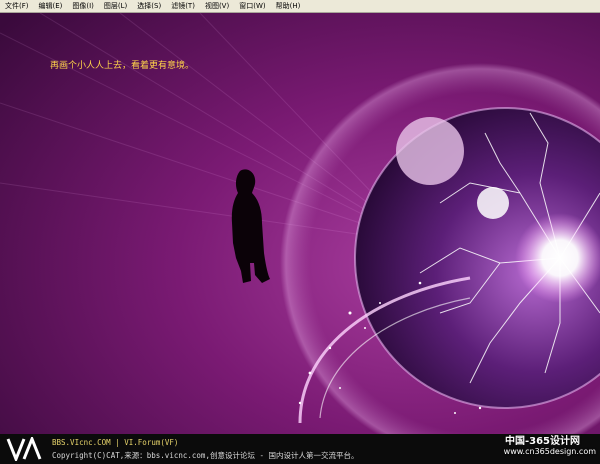  Describe the element at coordinates (115, 442) in the screenshot. I see `footer-forum-link: BBS.VIcnc.COM | VI.Forum(VF)` at that location.